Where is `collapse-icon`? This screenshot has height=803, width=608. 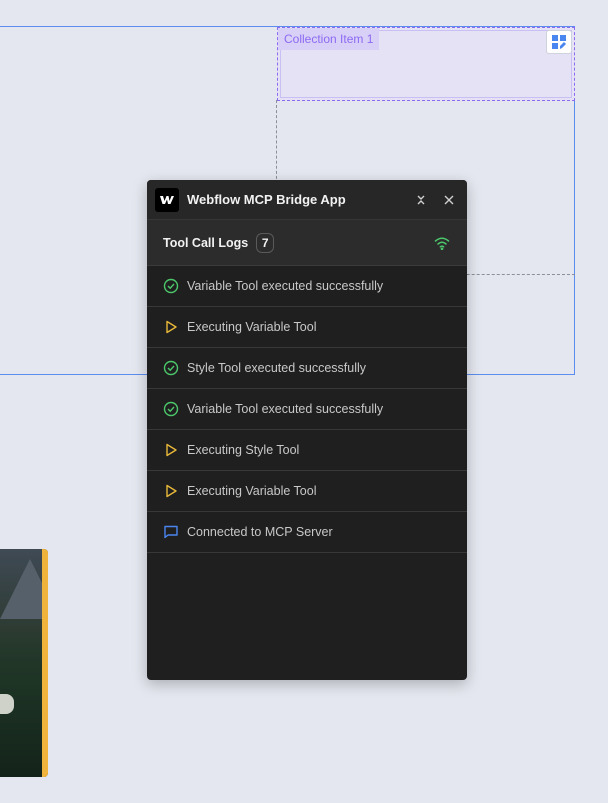
collapse-icon is located at coordinates (421, 200).